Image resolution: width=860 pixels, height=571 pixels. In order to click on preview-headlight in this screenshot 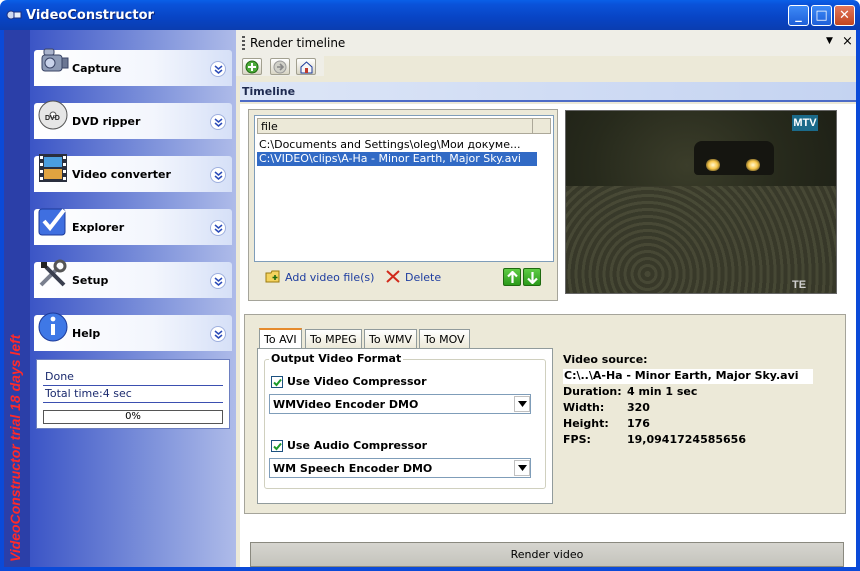, I will do `click(713, 165)`.